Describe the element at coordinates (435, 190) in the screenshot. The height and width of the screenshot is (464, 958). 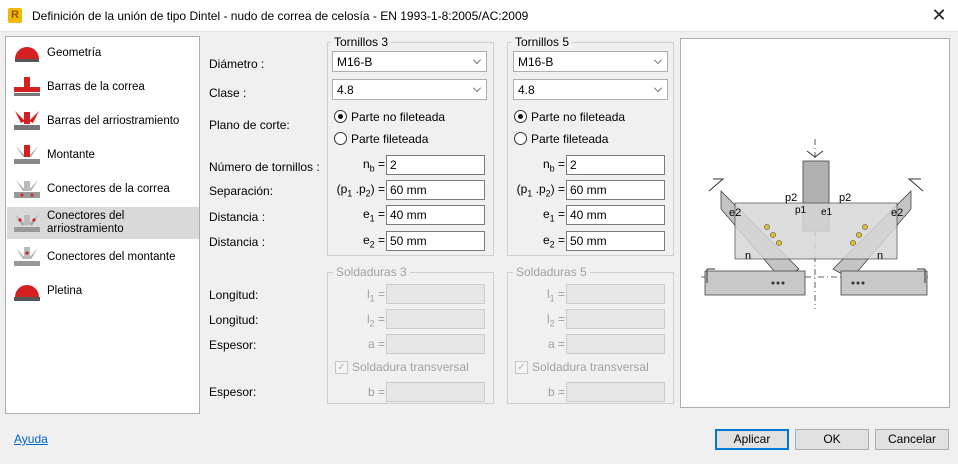
I see `bolts3-p-input: 60 mm` at that location.